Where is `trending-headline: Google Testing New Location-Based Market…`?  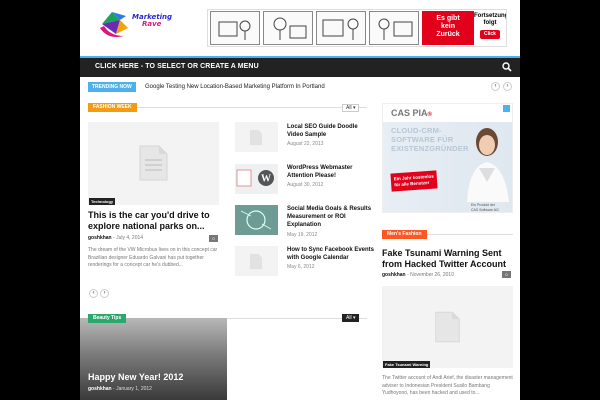
trending-headline: Google Testing New Location-Based Market… is located at coordinates (235, 87).